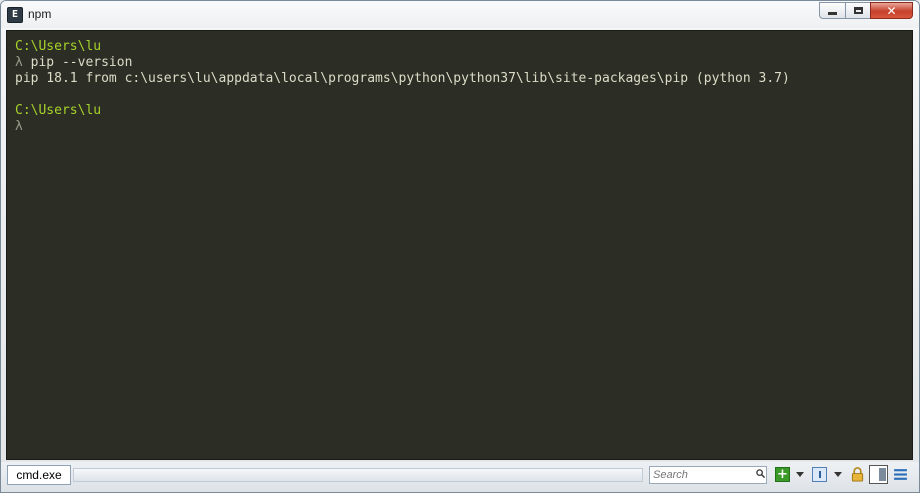 This screenshot has width=920, height=493. I want to click on split-view-button, so click(878, 474).